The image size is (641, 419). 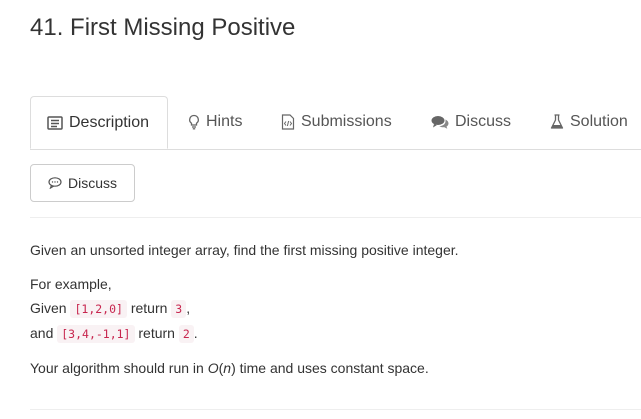 What do you see at coordinates (163, 27) in the screenshot?
I see `page-title: 41. First Missing Positive` at bounding box center [163, 27].